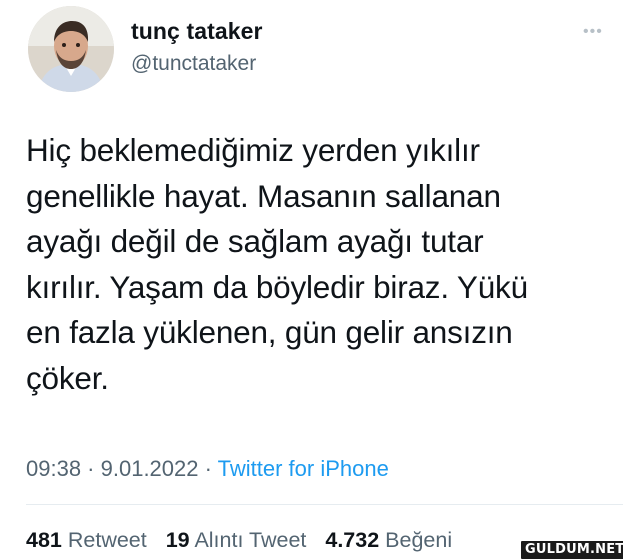  What do you see at coordinates (571, 550) in the screenshot?
I see `site-watermark: GULDUM.NET` at bounding box center [571, 550].